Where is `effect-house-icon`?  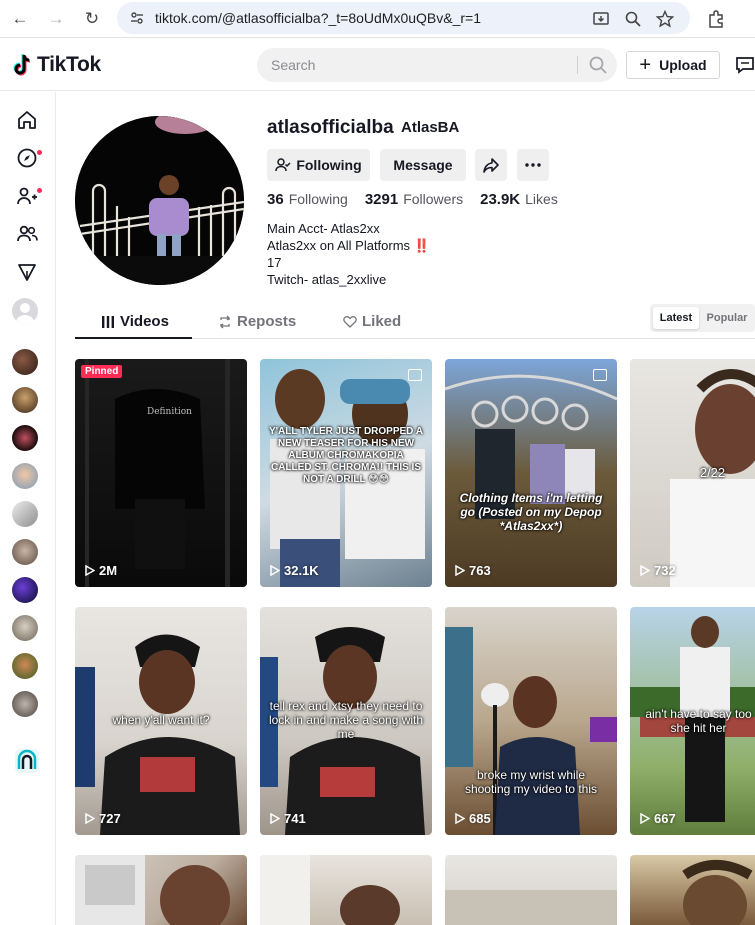
effect-house-icon is located at coordinates (27, 761).